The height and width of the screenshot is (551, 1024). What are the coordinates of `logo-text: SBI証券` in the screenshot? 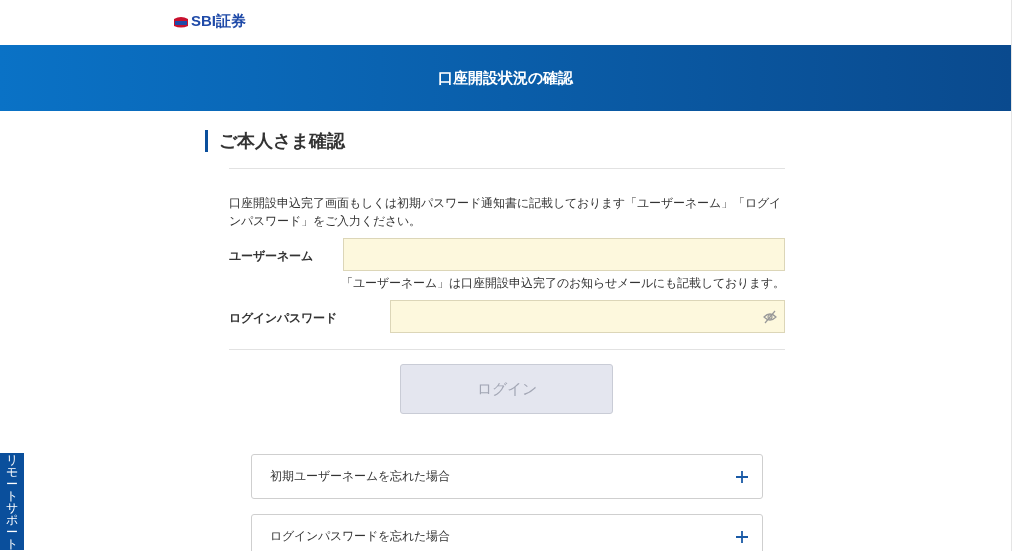 It's located at (218, 21).